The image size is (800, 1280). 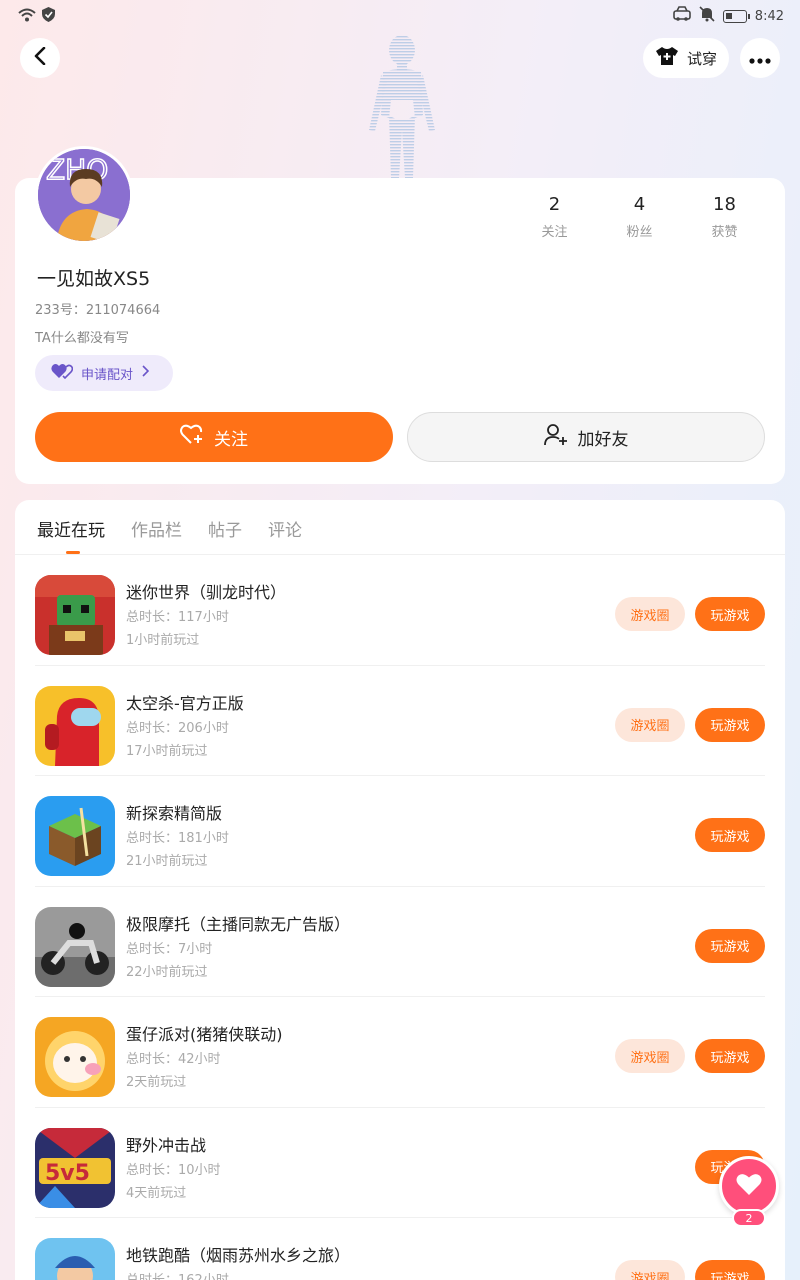 What do you see at coordinates (75, 725) in the screenshot?
I see `space-kill-icon` at bounding box center [75, 725].